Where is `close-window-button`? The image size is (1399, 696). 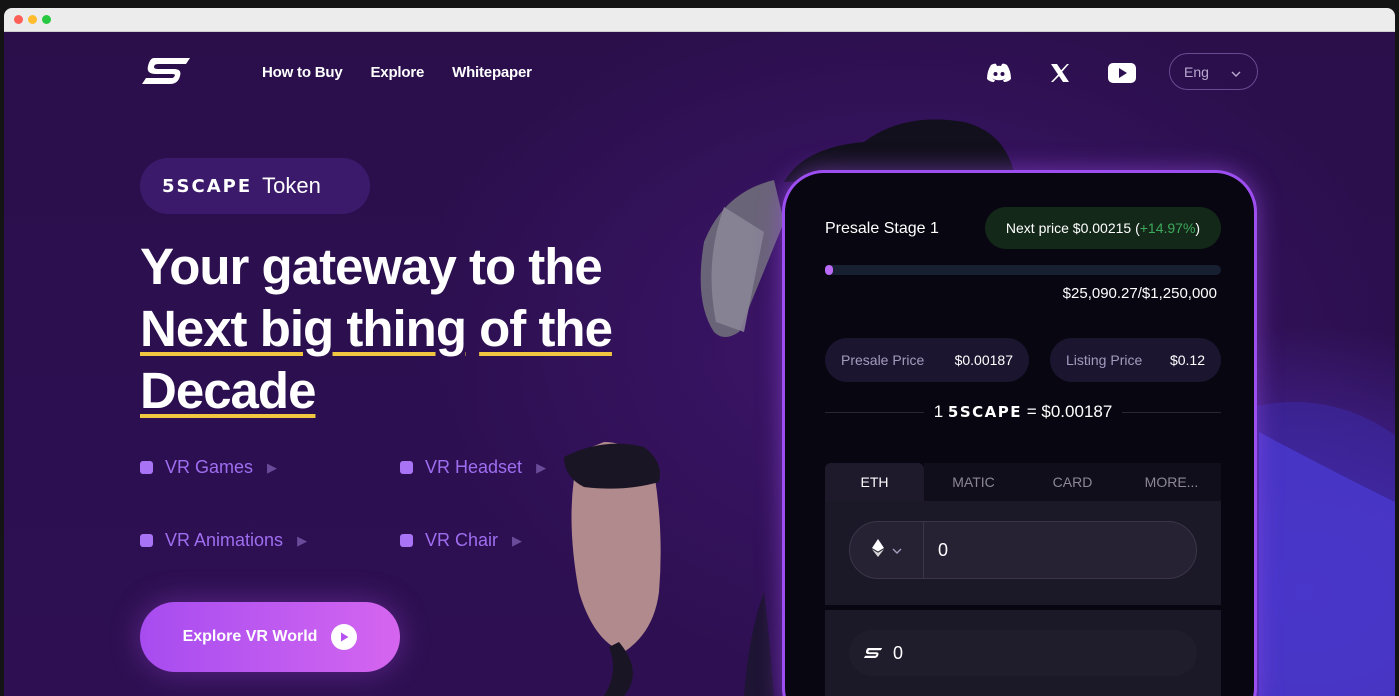
close-window-button is located at coordinates (18, 19).